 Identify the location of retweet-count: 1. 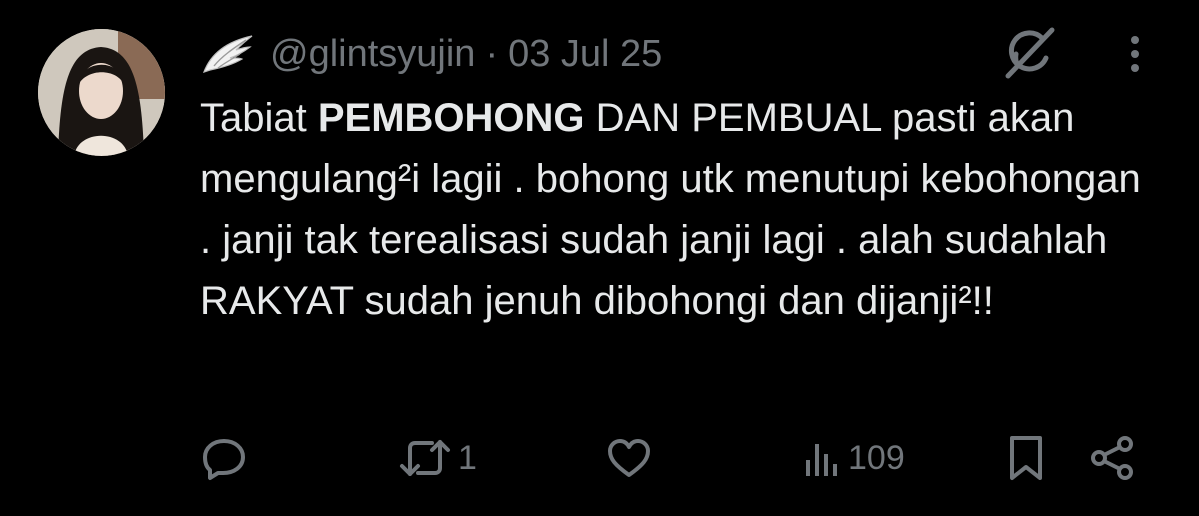
(467, 457).